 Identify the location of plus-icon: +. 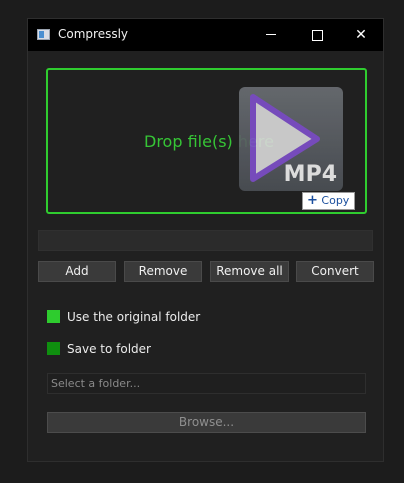
(312, 200).